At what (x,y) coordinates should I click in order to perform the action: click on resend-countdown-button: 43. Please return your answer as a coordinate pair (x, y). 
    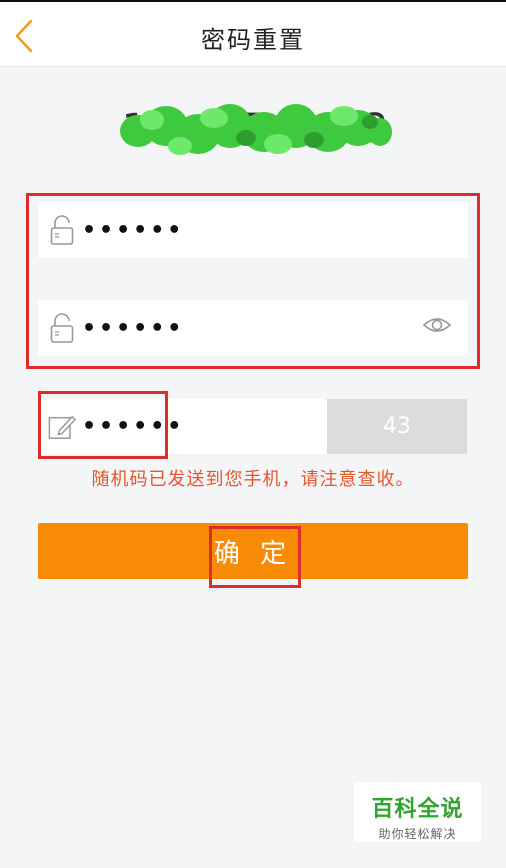
    Looking at the image, I should click on (397, 426).